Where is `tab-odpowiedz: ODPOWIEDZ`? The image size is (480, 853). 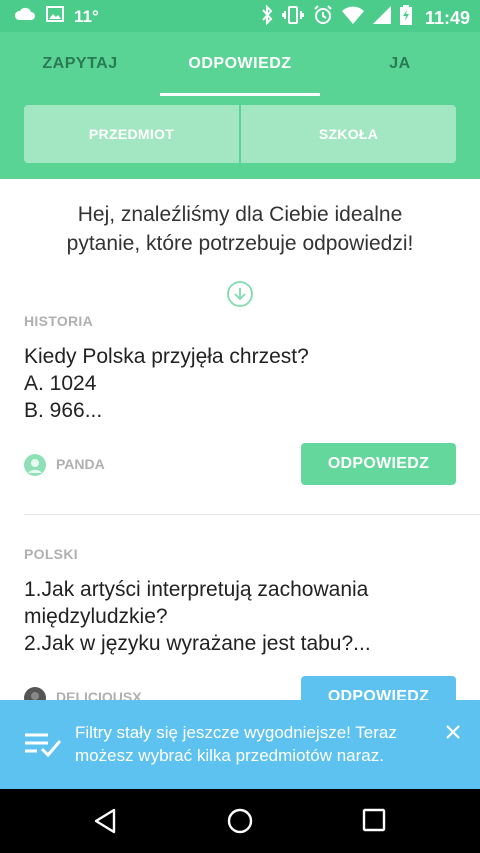
tab-odpowiedz: ODPOWIEDZ is located at coordinates (240, 64).